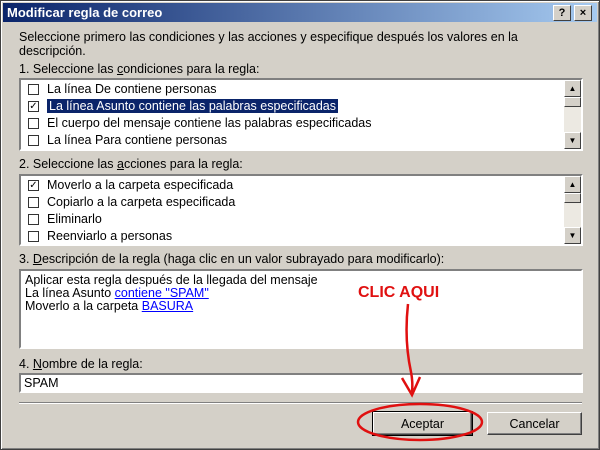 The height and width of the screenshot is (450, 600). Describe the element at coordinates (420, 372) in the screenshot. I see `annotation-overlay` at that location.